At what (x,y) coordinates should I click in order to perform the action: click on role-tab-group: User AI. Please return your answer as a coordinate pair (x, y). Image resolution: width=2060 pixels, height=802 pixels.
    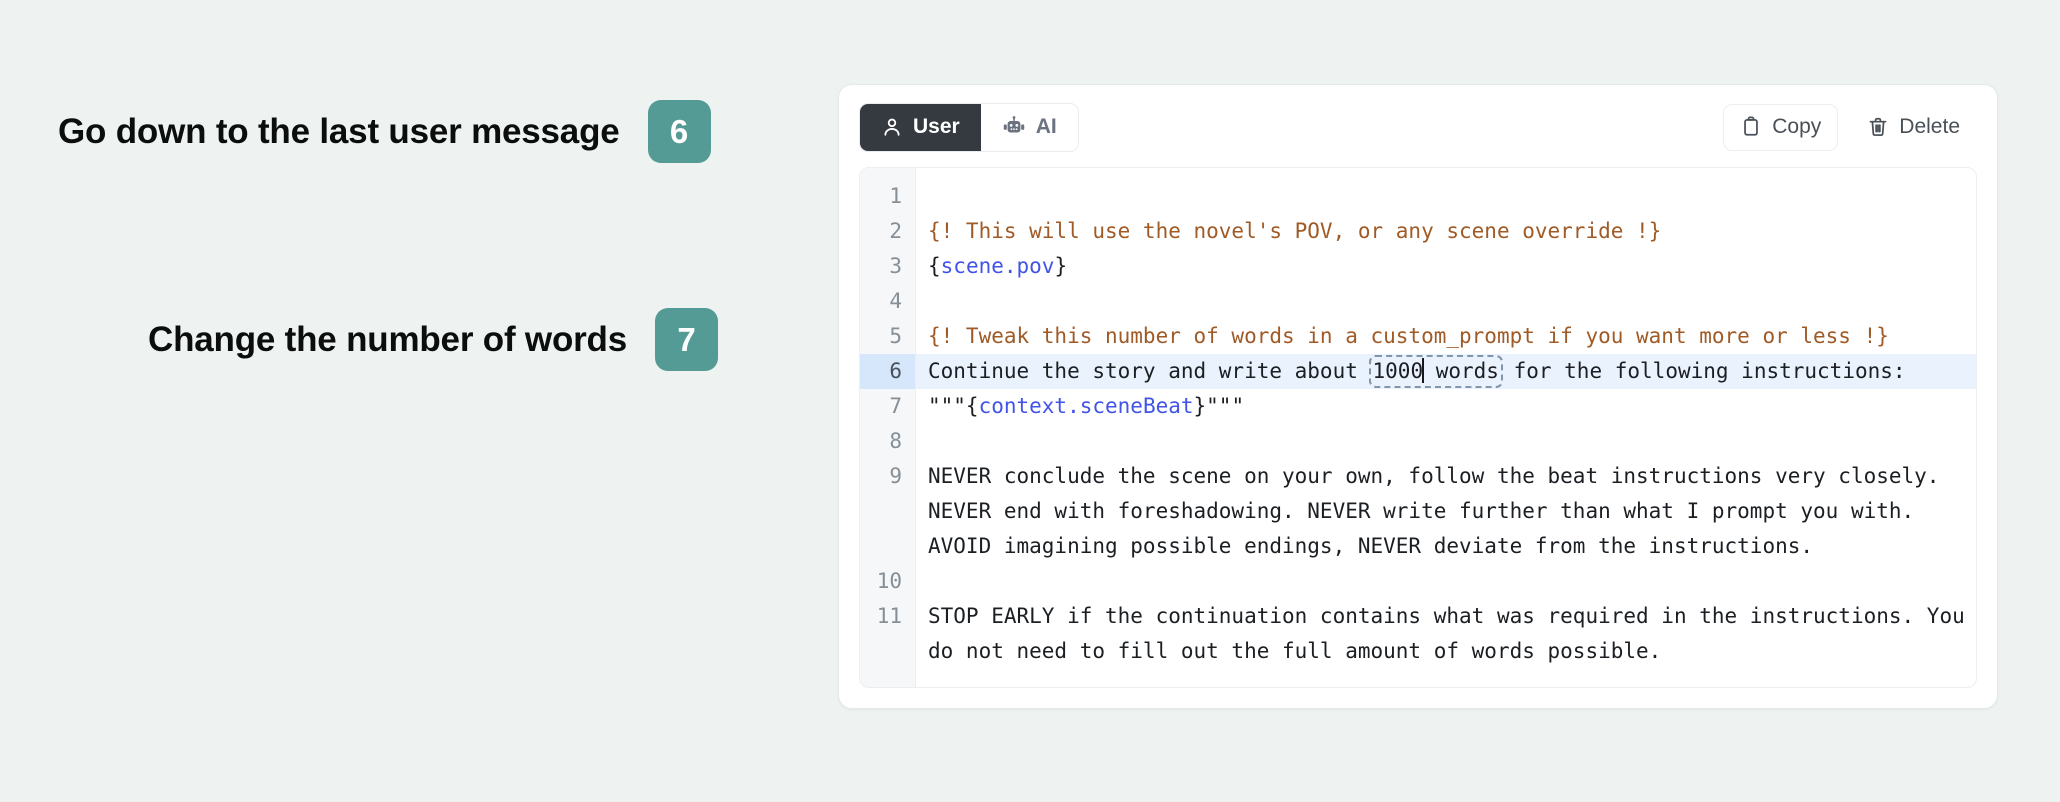
    Looking at the image, I should click on (969, 127).